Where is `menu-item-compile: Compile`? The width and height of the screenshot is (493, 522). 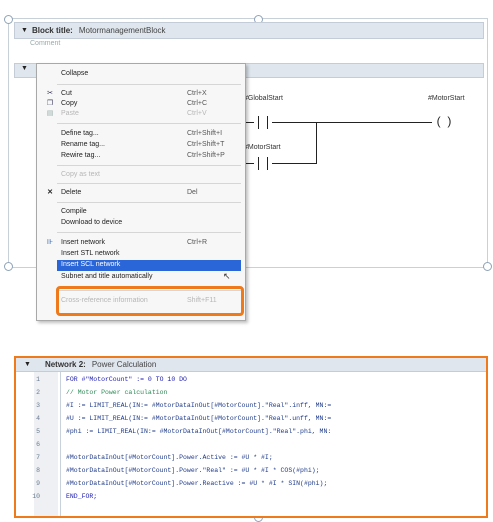 menu-item-compile: Compile is located at coordinates (141, 212).